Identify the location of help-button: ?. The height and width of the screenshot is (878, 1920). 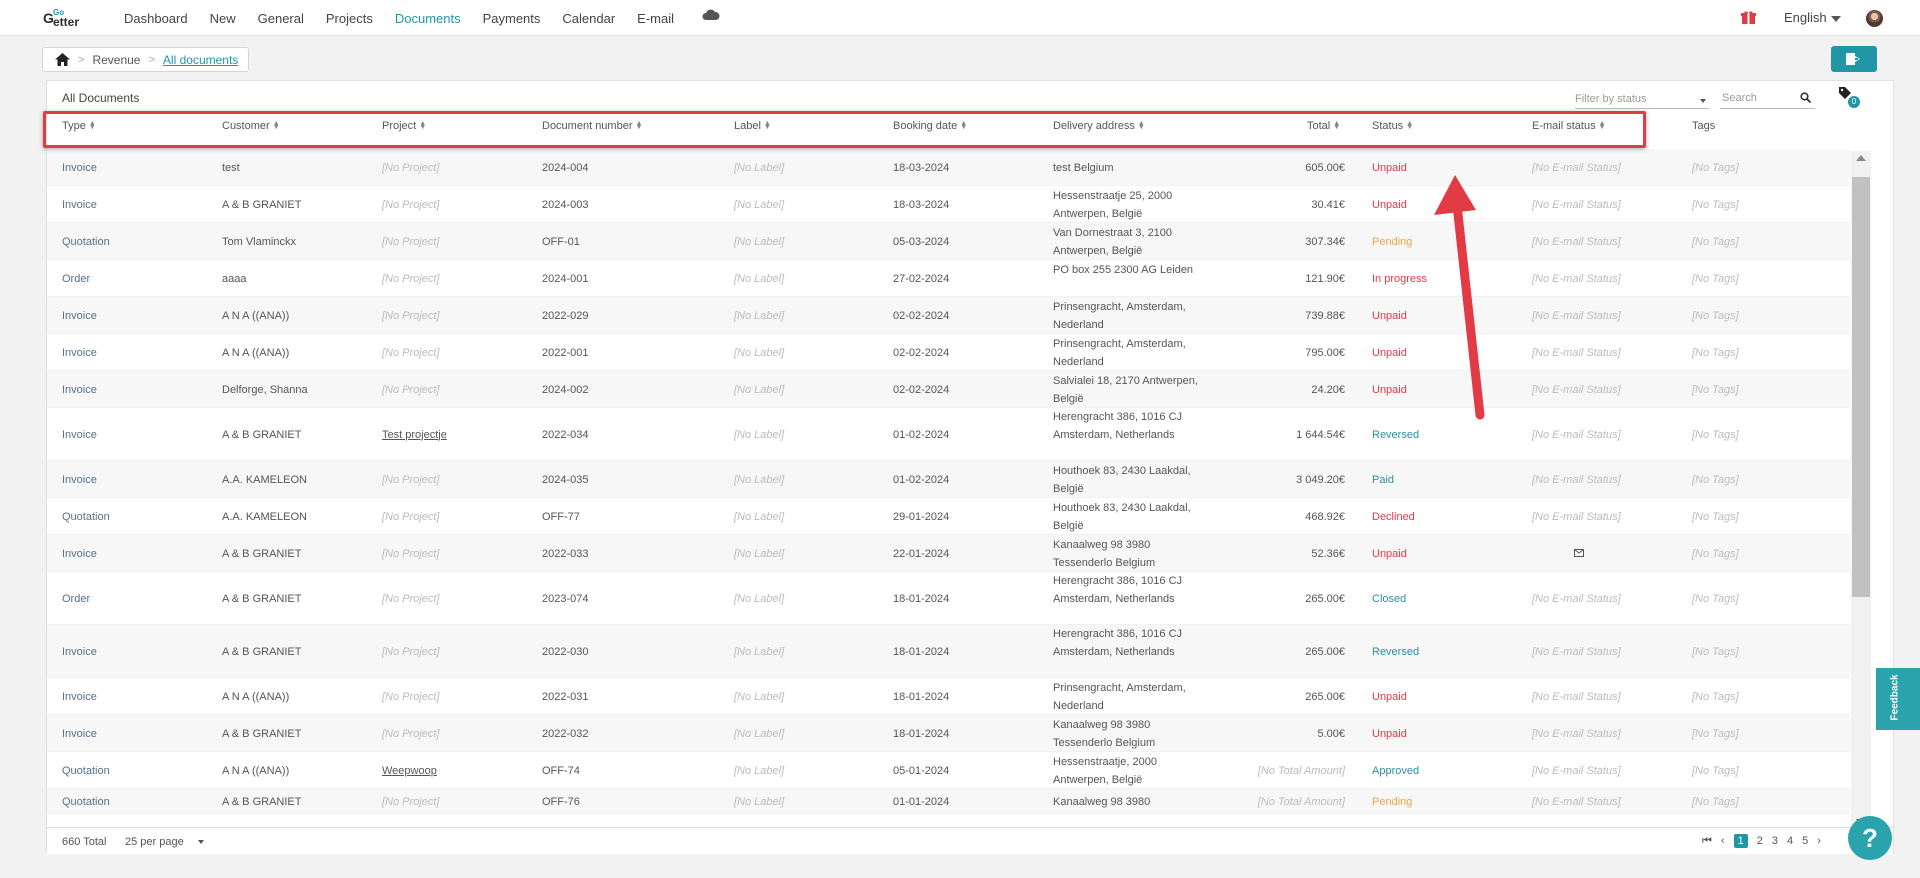
(1870, 838).